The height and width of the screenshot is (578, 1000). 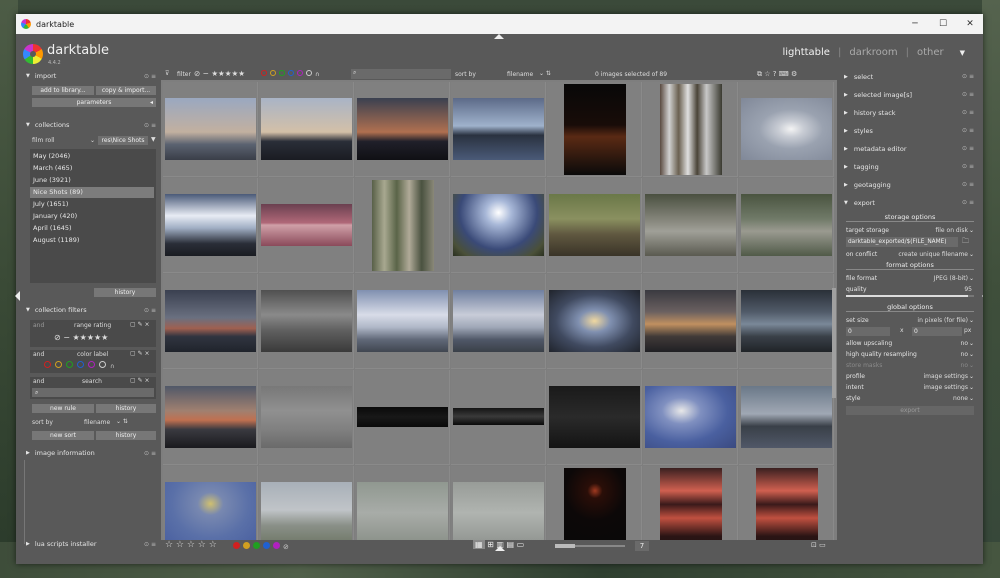 I want to click on sort-field-select: filename, so click(x=520, y=74).